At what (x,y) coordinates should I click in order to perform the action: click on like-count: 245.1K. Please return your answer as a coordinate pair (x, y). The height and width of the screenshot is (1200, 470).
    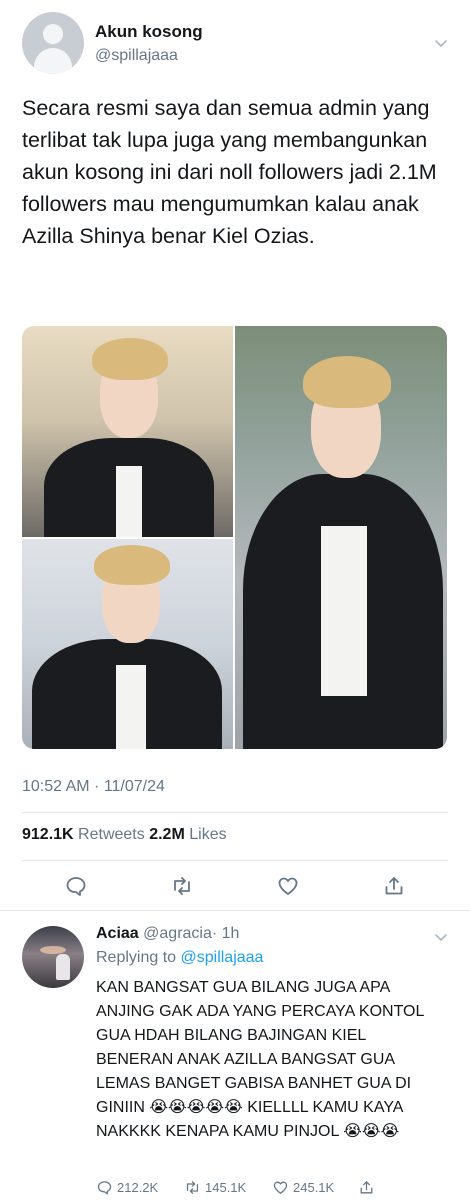
    Looking at the image, I should click on (314, 1187).